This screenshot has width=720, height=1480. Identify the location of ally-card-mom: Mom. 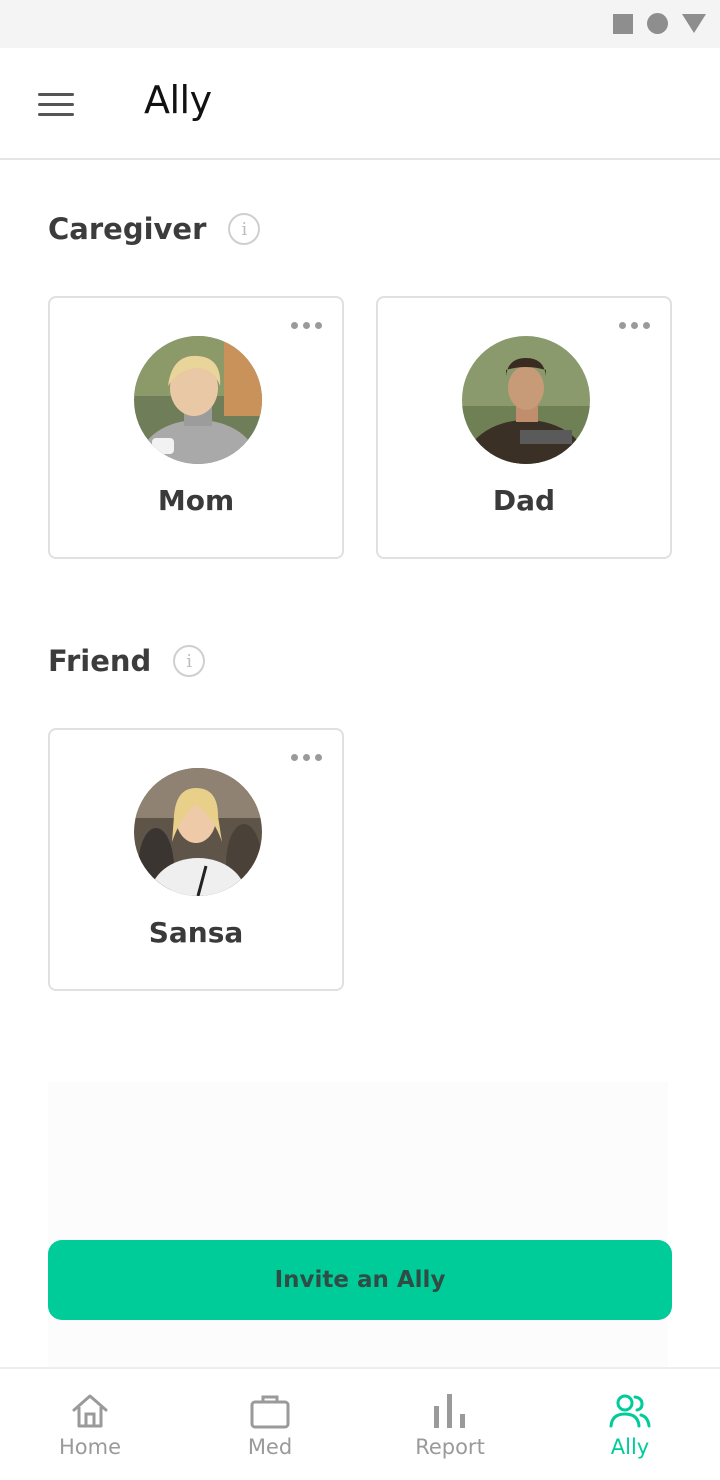
(196, 427).